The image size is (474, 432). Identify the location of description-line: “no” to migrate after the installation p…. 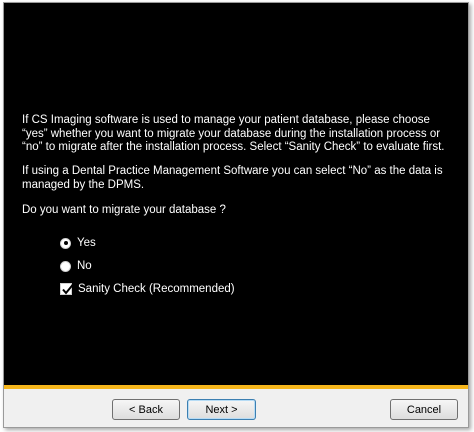
(233, 147).